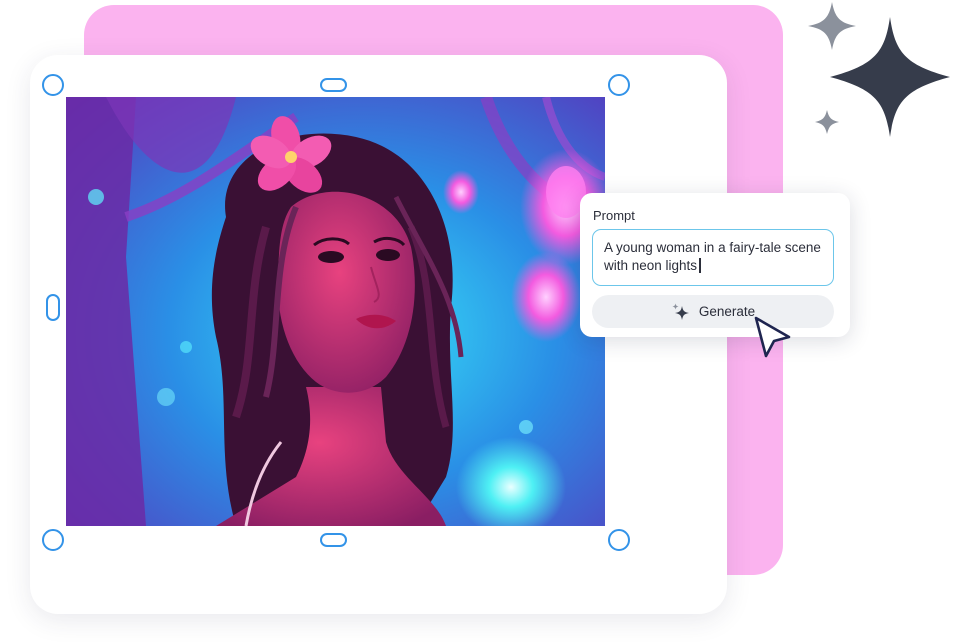 This screenshot has width=970, height=642. I want to click on resize-handle-top-right, so click(619, 85).